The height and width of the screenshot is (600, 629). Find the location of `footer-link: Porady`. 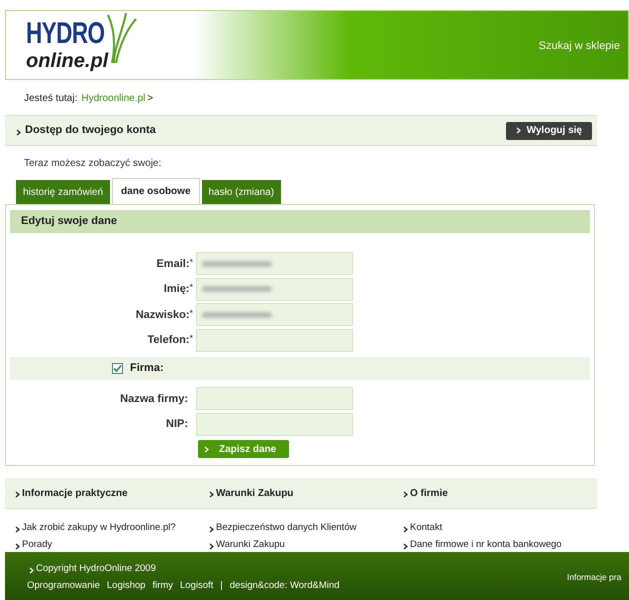

footer-link: Porady is located at coordinates (37, 545).